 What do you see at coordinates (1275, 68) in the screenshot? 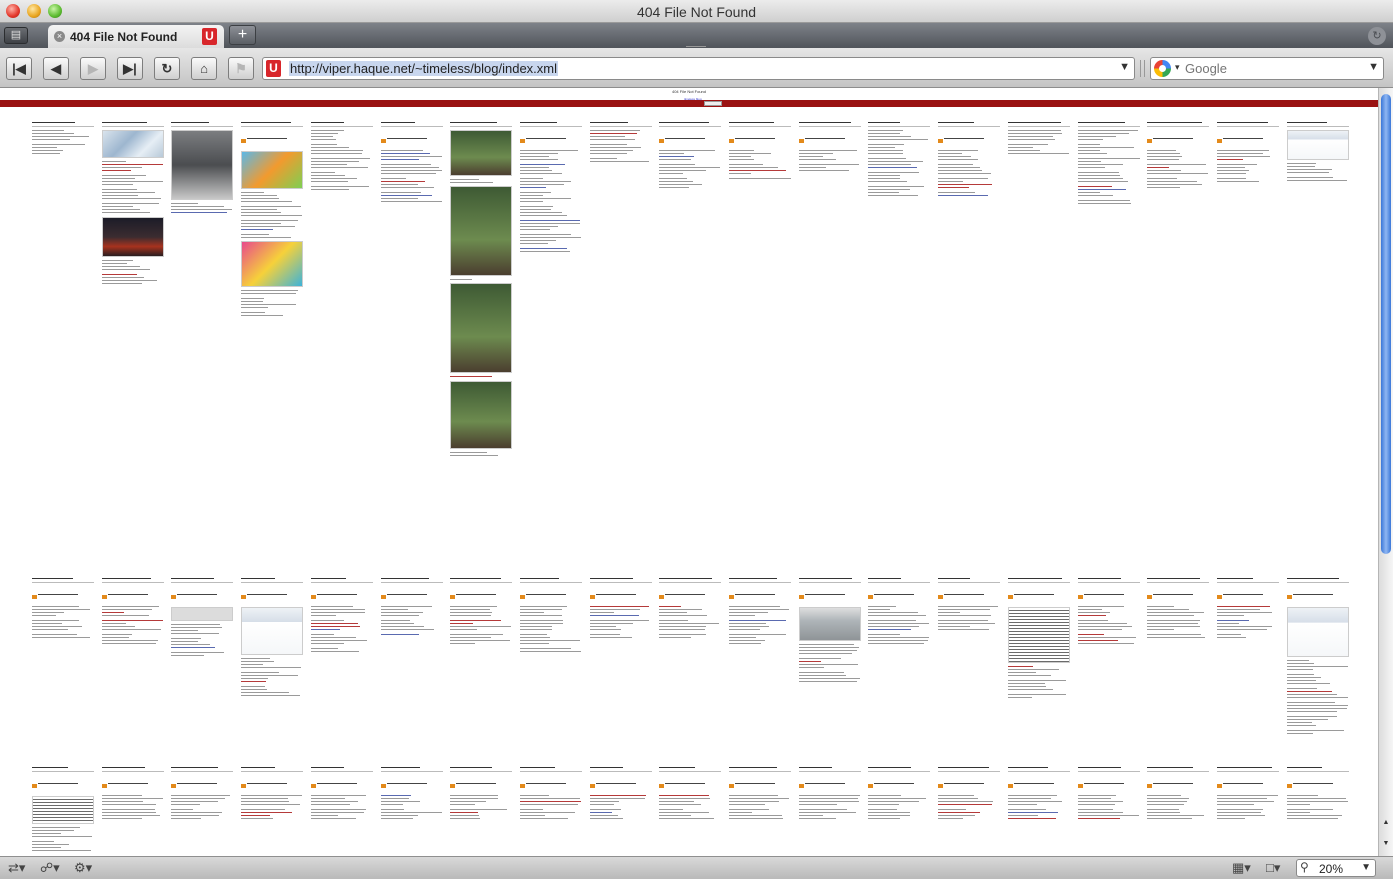
I see `search-input` at bounding box center [1275, 68].